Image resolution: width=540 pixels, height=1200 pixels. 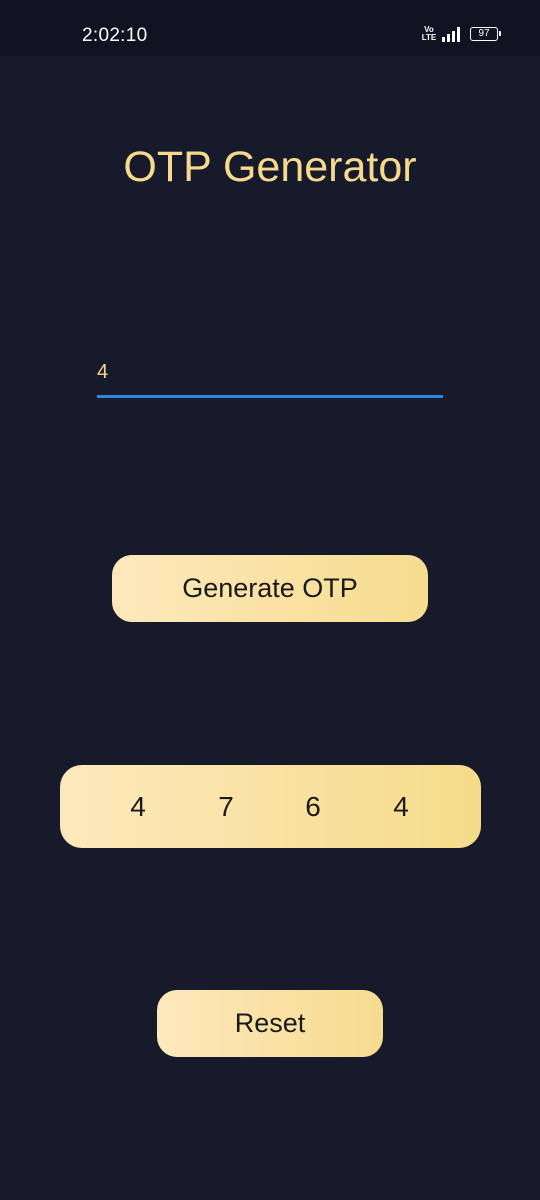 What do you see at coordinates (451, 34) in the screenshot?
I see `signal-icon` at bounding box center [451, 34].